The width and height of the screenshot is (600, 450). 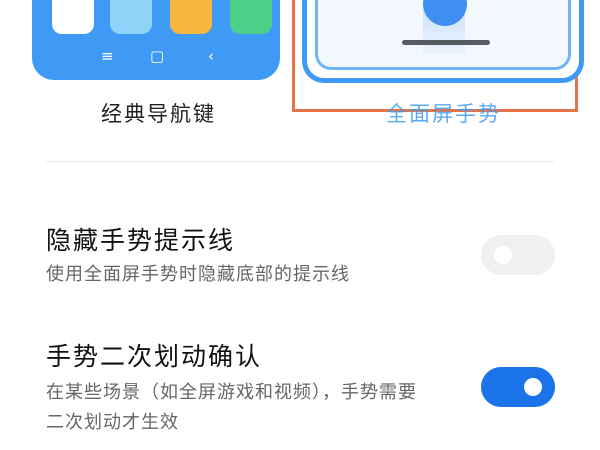 I want to click on confirm-swipe-description-line2: 二次划动才生效, so click(x=112, y=422).